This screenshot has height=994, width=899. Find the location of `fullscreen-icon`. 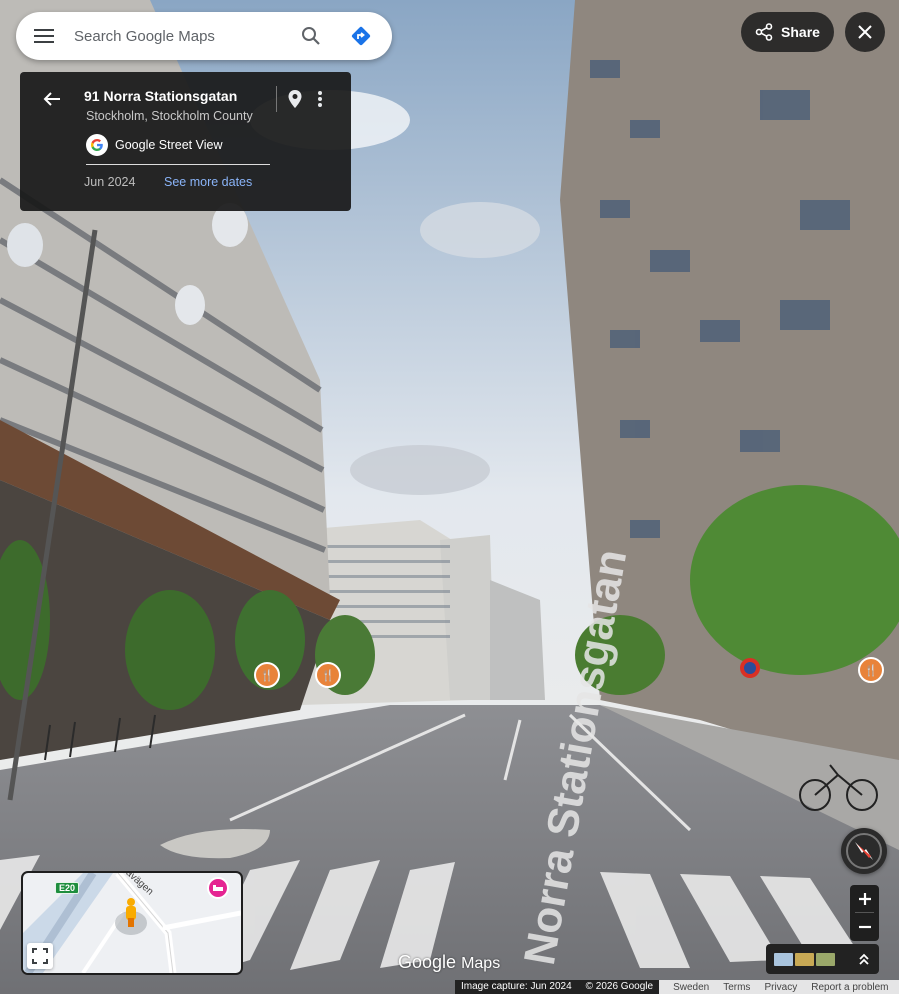

fullscreen-icon is located at coordinates (40, 956).